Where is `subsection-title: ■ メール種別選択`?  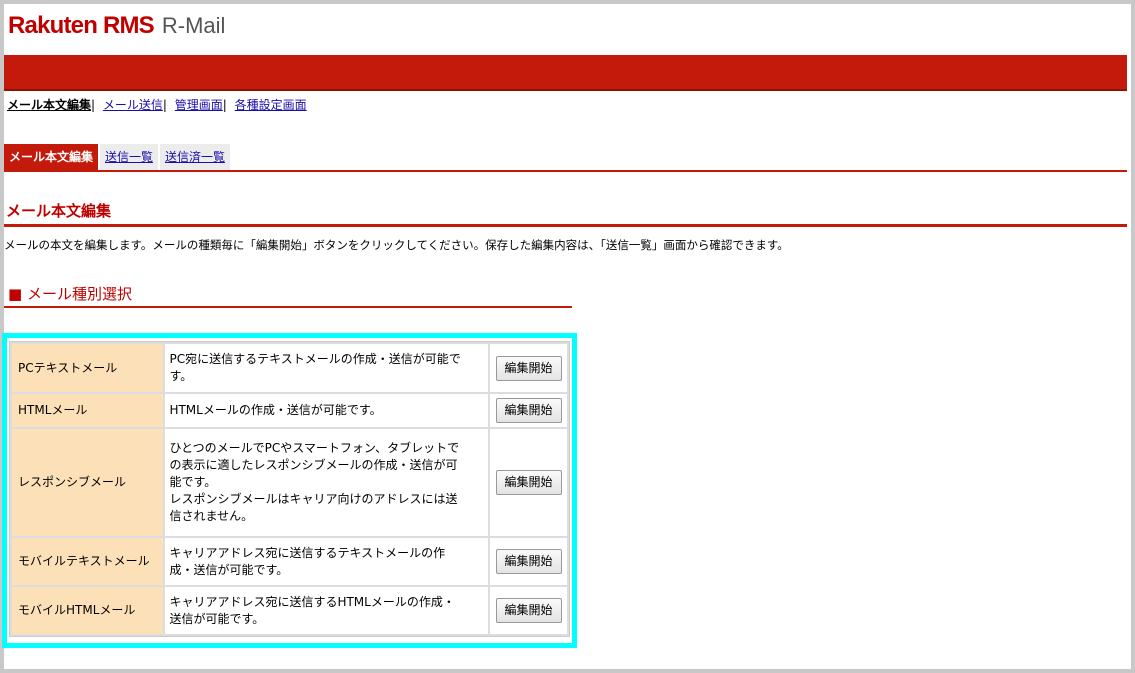
subsection-title: ■ メール種別選択 is located at coordinates (70, 294).